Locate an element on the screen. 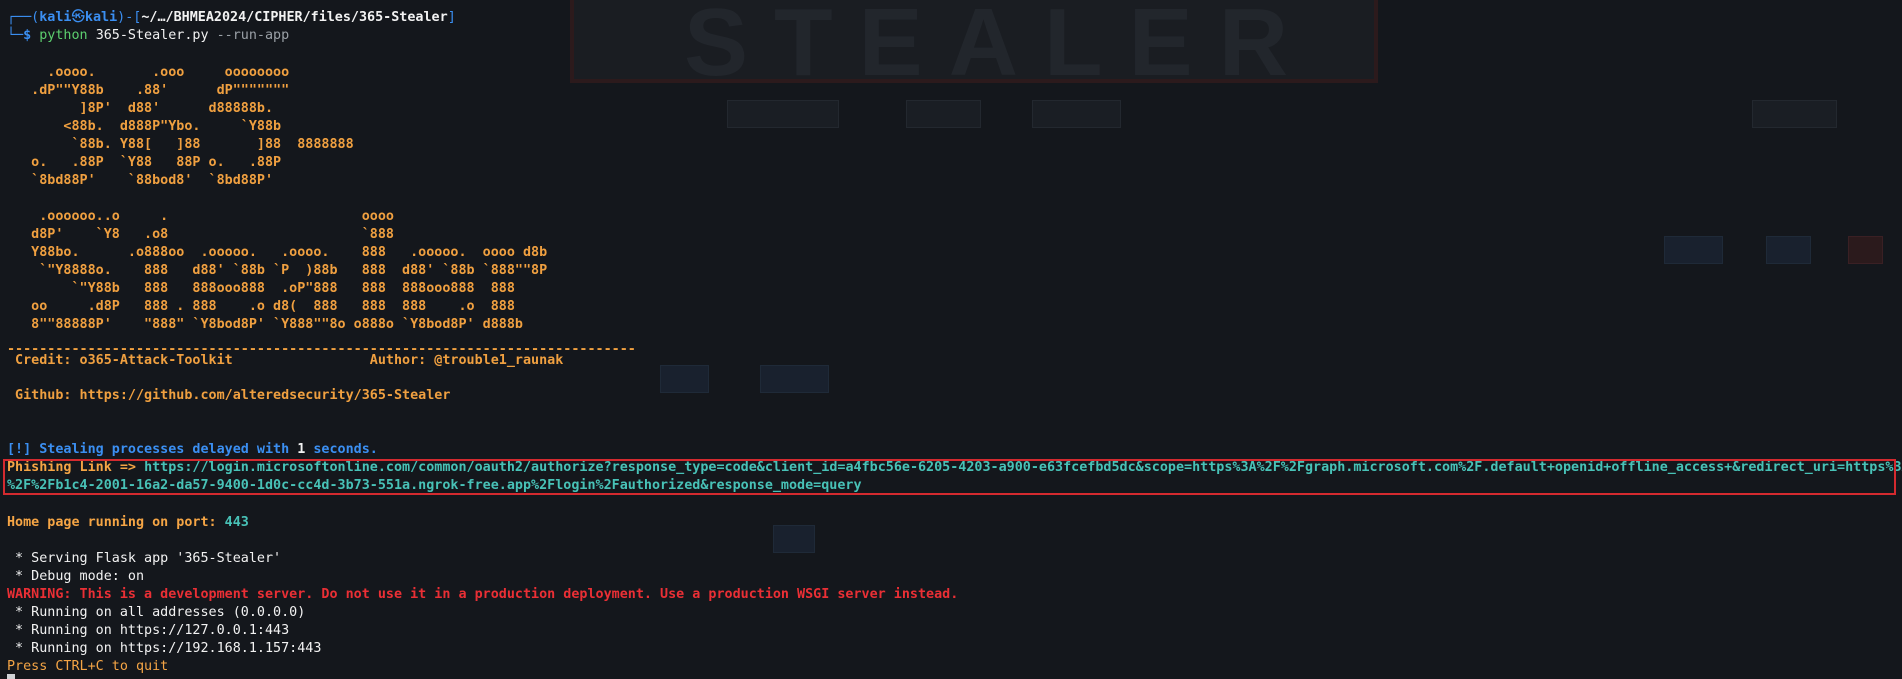 The width and height of the screenshot is (1902, 679). port-label: Home page running on port: is located at coordinates (116, 522).